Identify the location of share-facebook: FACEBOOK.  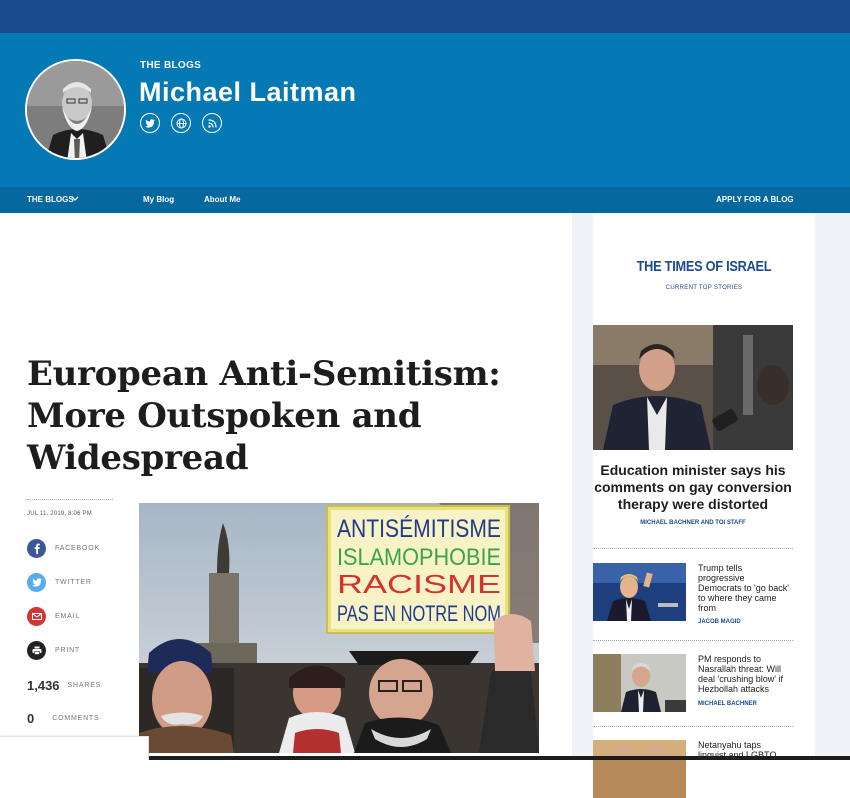
(63, 548).